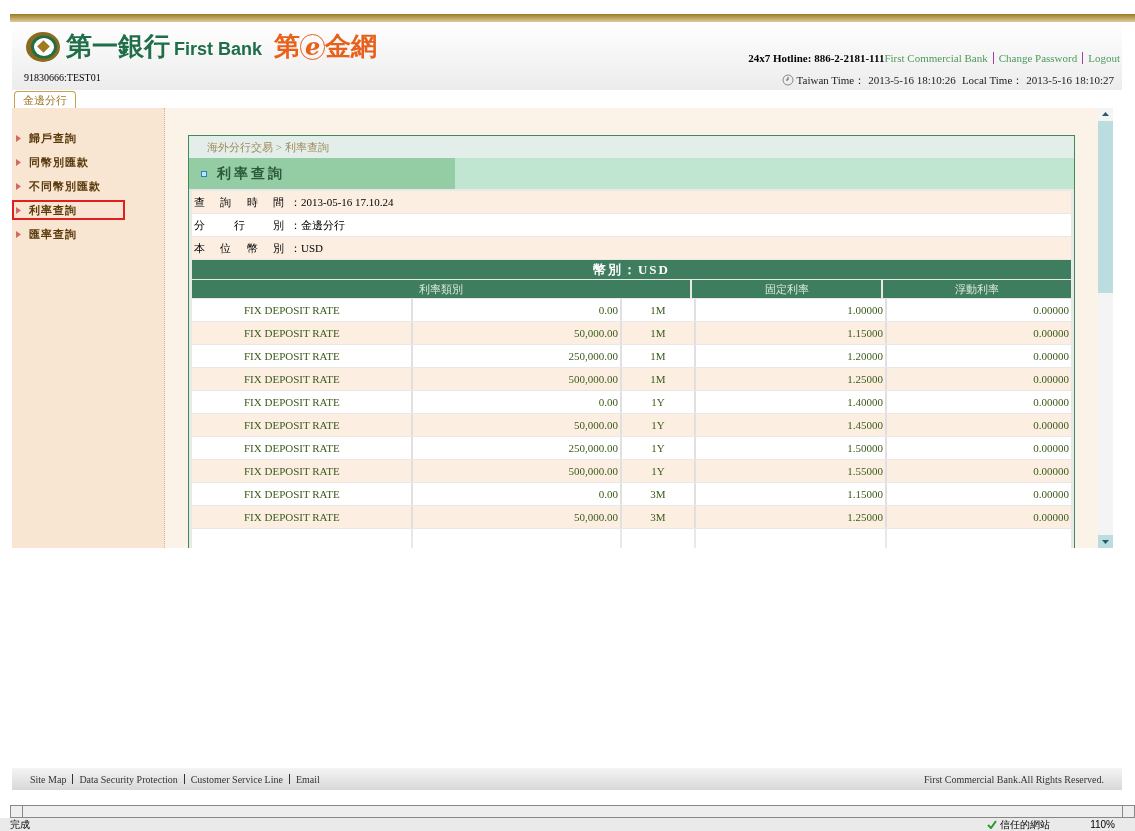  Describe the element at coordinates (441, 289) in the screenshot. I see `column-header: 利率類別` at that location.